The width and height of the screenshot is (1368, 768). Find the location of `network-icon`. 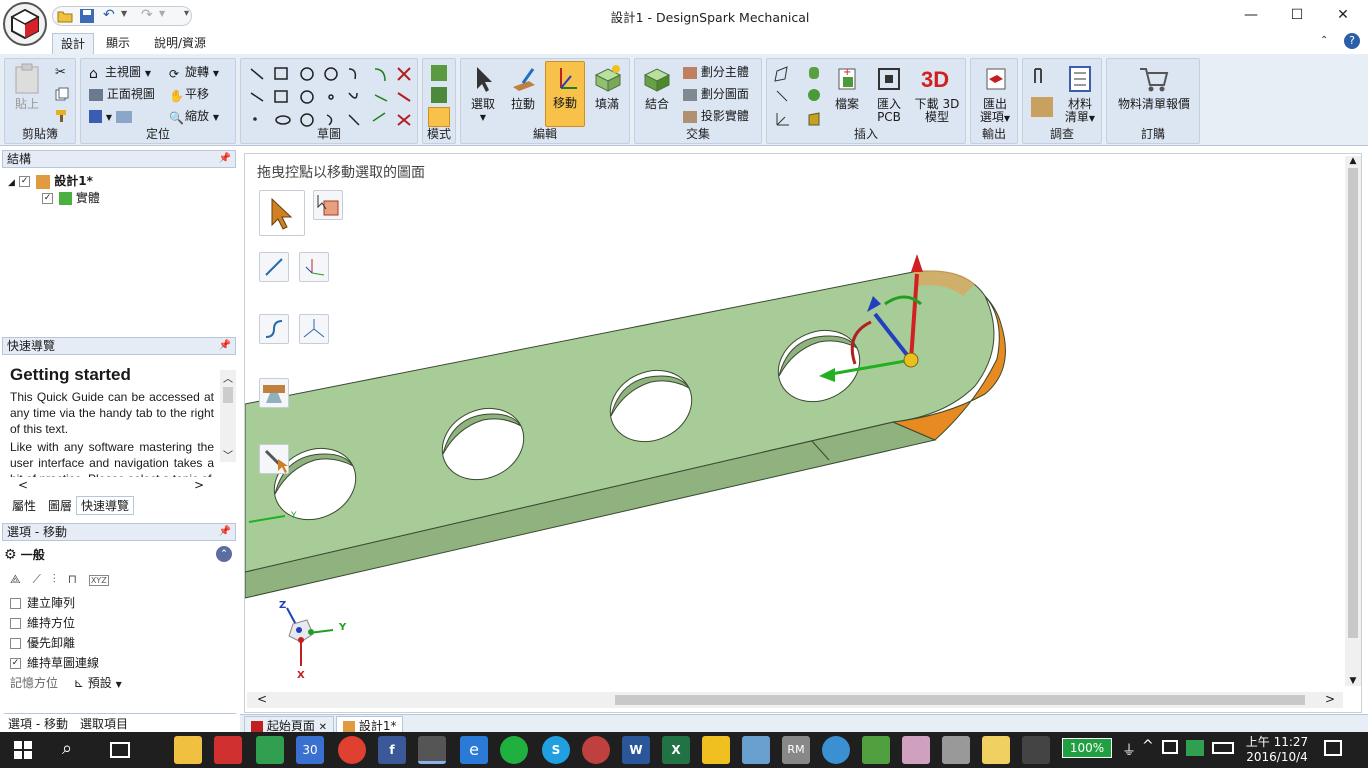

network-icon is located at coordinates (1170, 747).